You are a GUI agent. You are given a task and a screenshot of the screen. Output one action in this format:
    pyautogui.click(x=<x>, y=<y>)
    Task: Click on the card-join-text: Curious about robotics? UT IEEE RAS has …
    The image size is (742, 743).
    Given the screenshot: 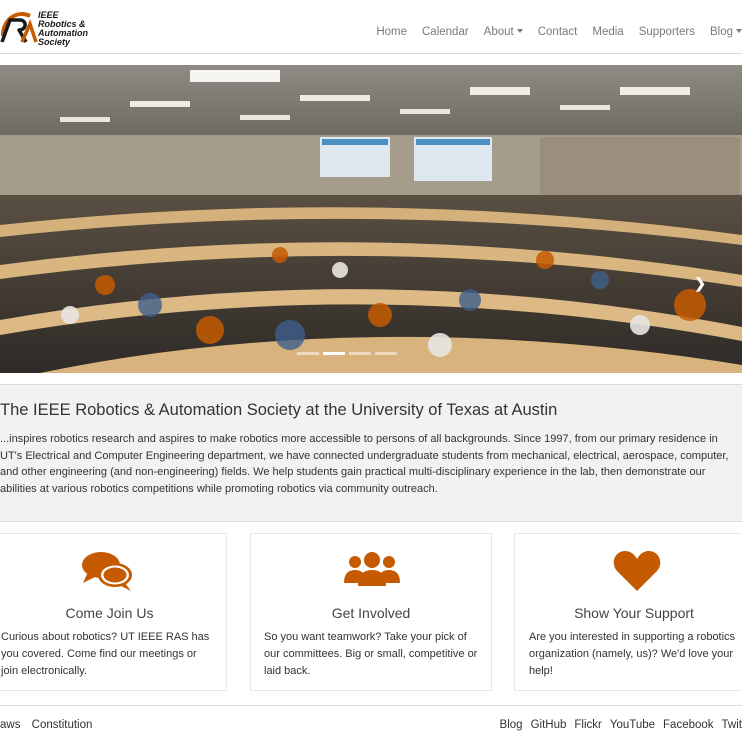 What is the action you would take?
    pyautogui.click(x=105, y=654)
    